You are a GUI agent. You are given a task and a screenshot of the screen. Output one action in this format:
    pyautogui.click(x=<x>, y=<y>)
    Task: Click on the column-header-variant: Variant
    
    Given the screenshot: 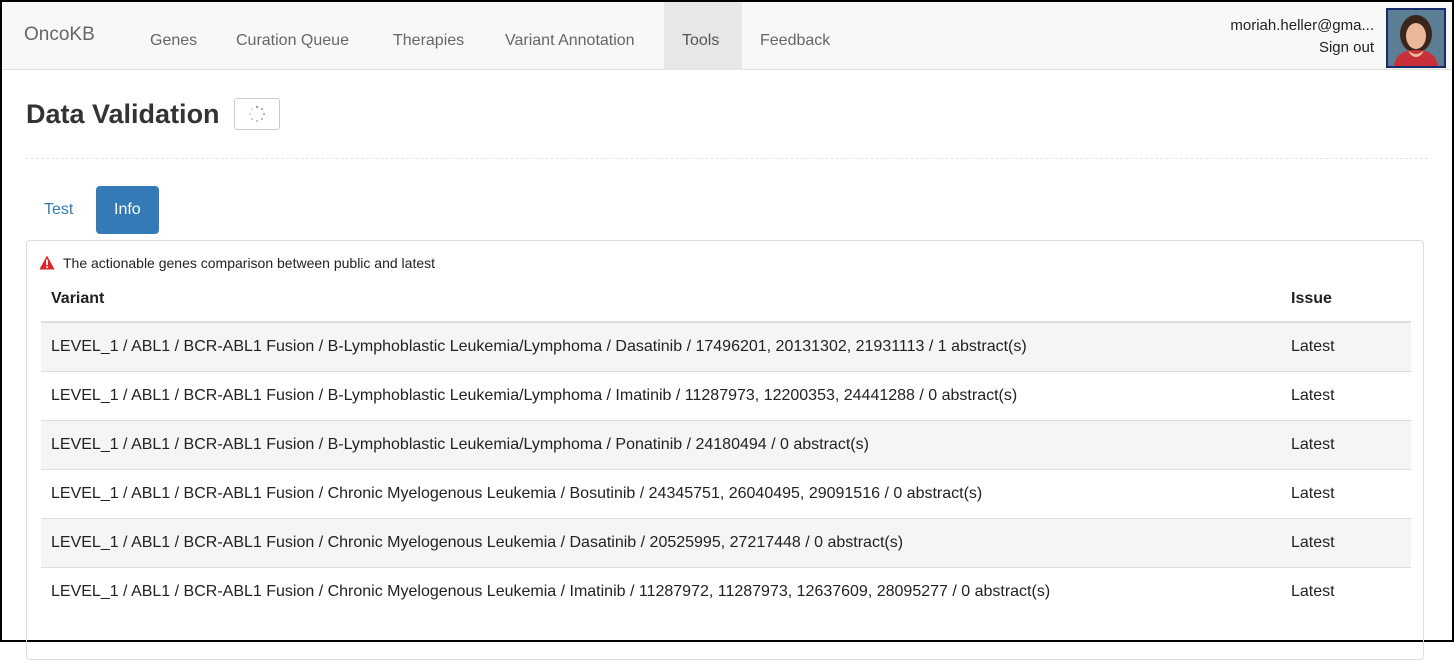 What is the action you would take?
    pyautogui.click(x=661, y=300)
    